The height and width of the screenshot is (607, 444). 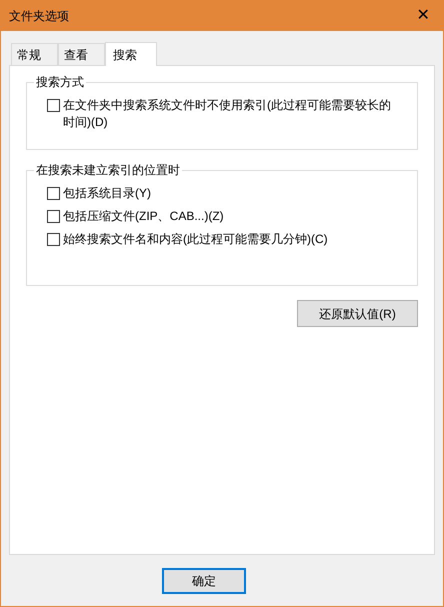 What do you see at coordinates (204, 581) in the screenshot?
I see `ok-button: 确定` at bounding box center [204, 581].